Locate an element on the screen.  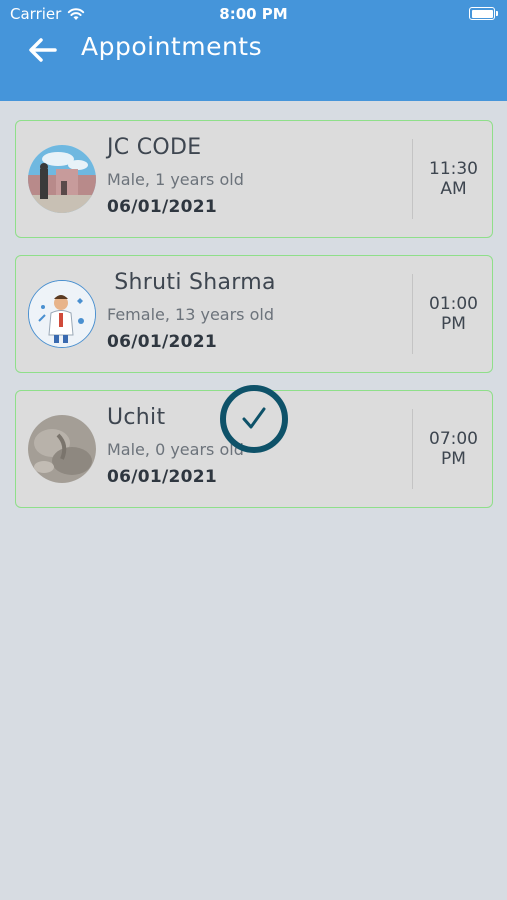
patient-name: Shruti Sharma is located at coordinates (191, 282).